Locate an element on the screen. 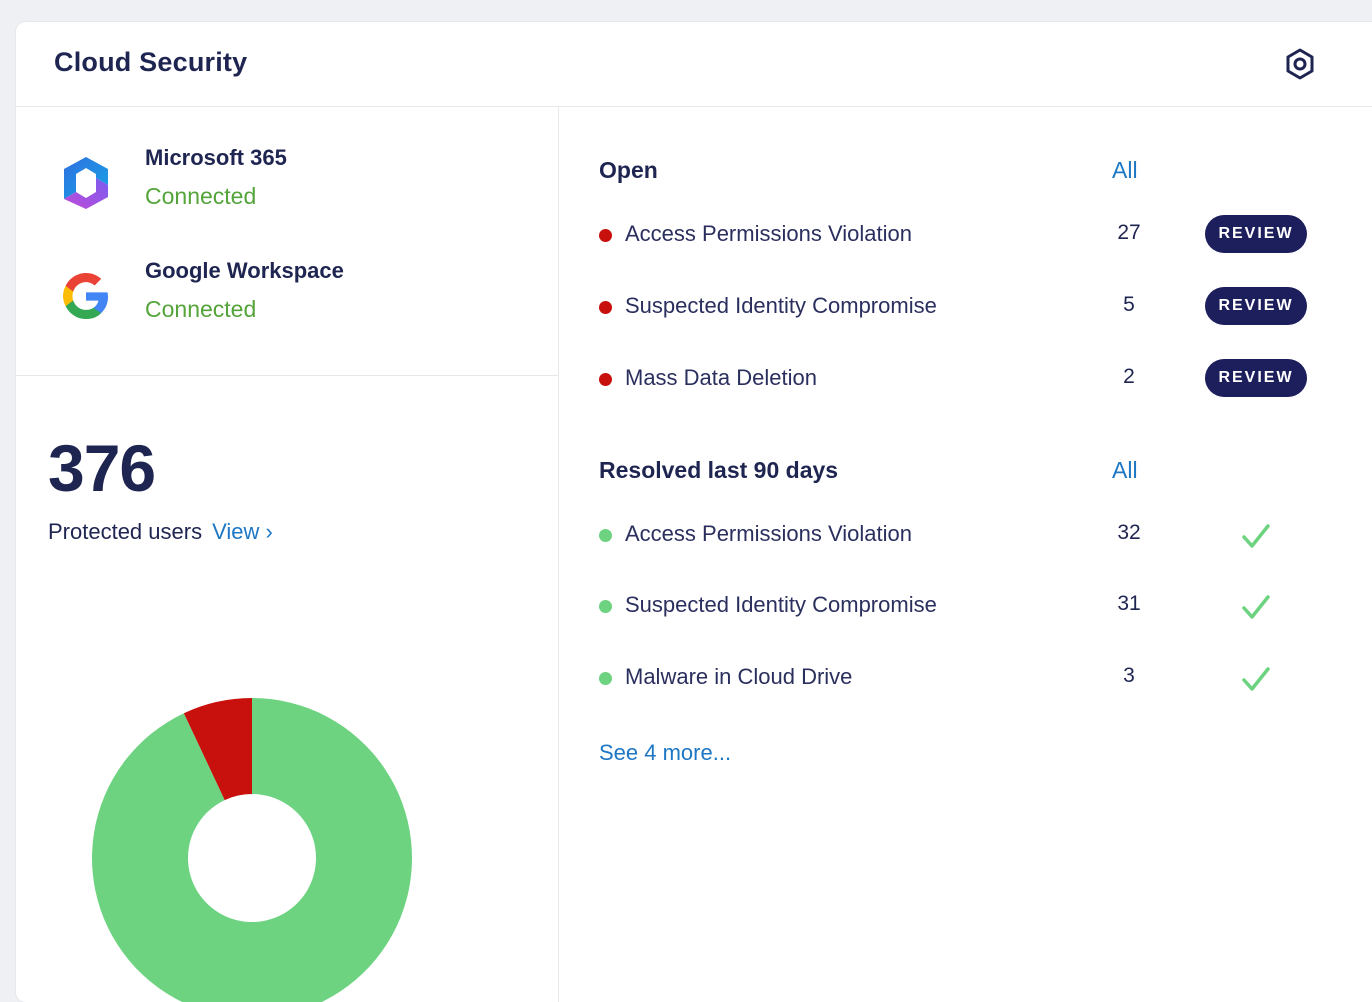 Image resolution: width=1372 pixels, height=1002 pixels. settings-button is located at coordinates (1300, 64).